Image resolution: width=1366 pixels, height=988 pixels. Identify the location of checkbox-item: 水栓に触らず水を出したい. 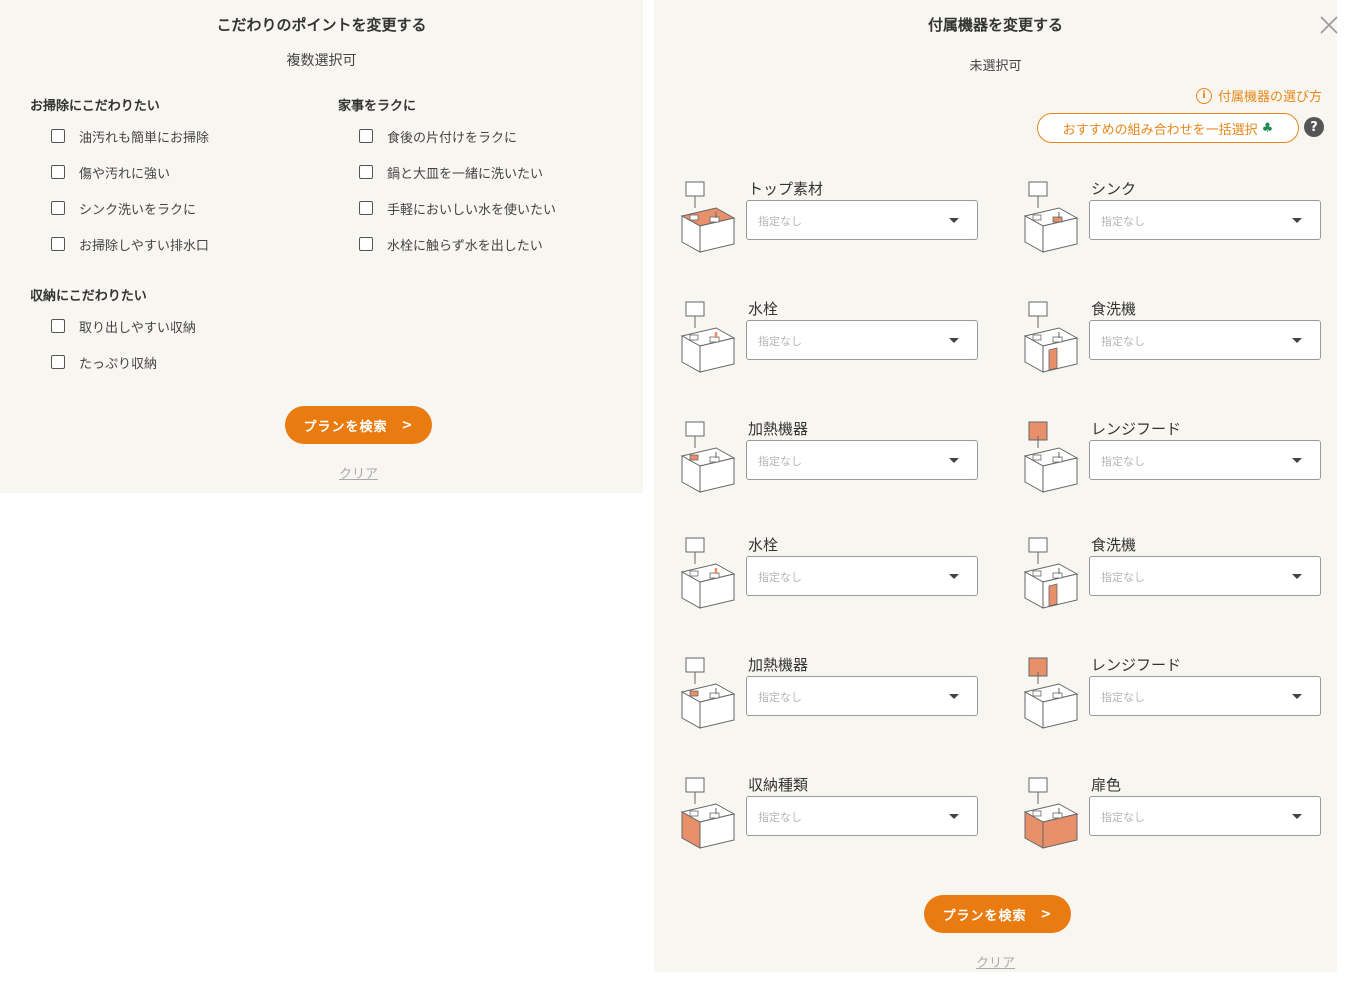
(451, 244).